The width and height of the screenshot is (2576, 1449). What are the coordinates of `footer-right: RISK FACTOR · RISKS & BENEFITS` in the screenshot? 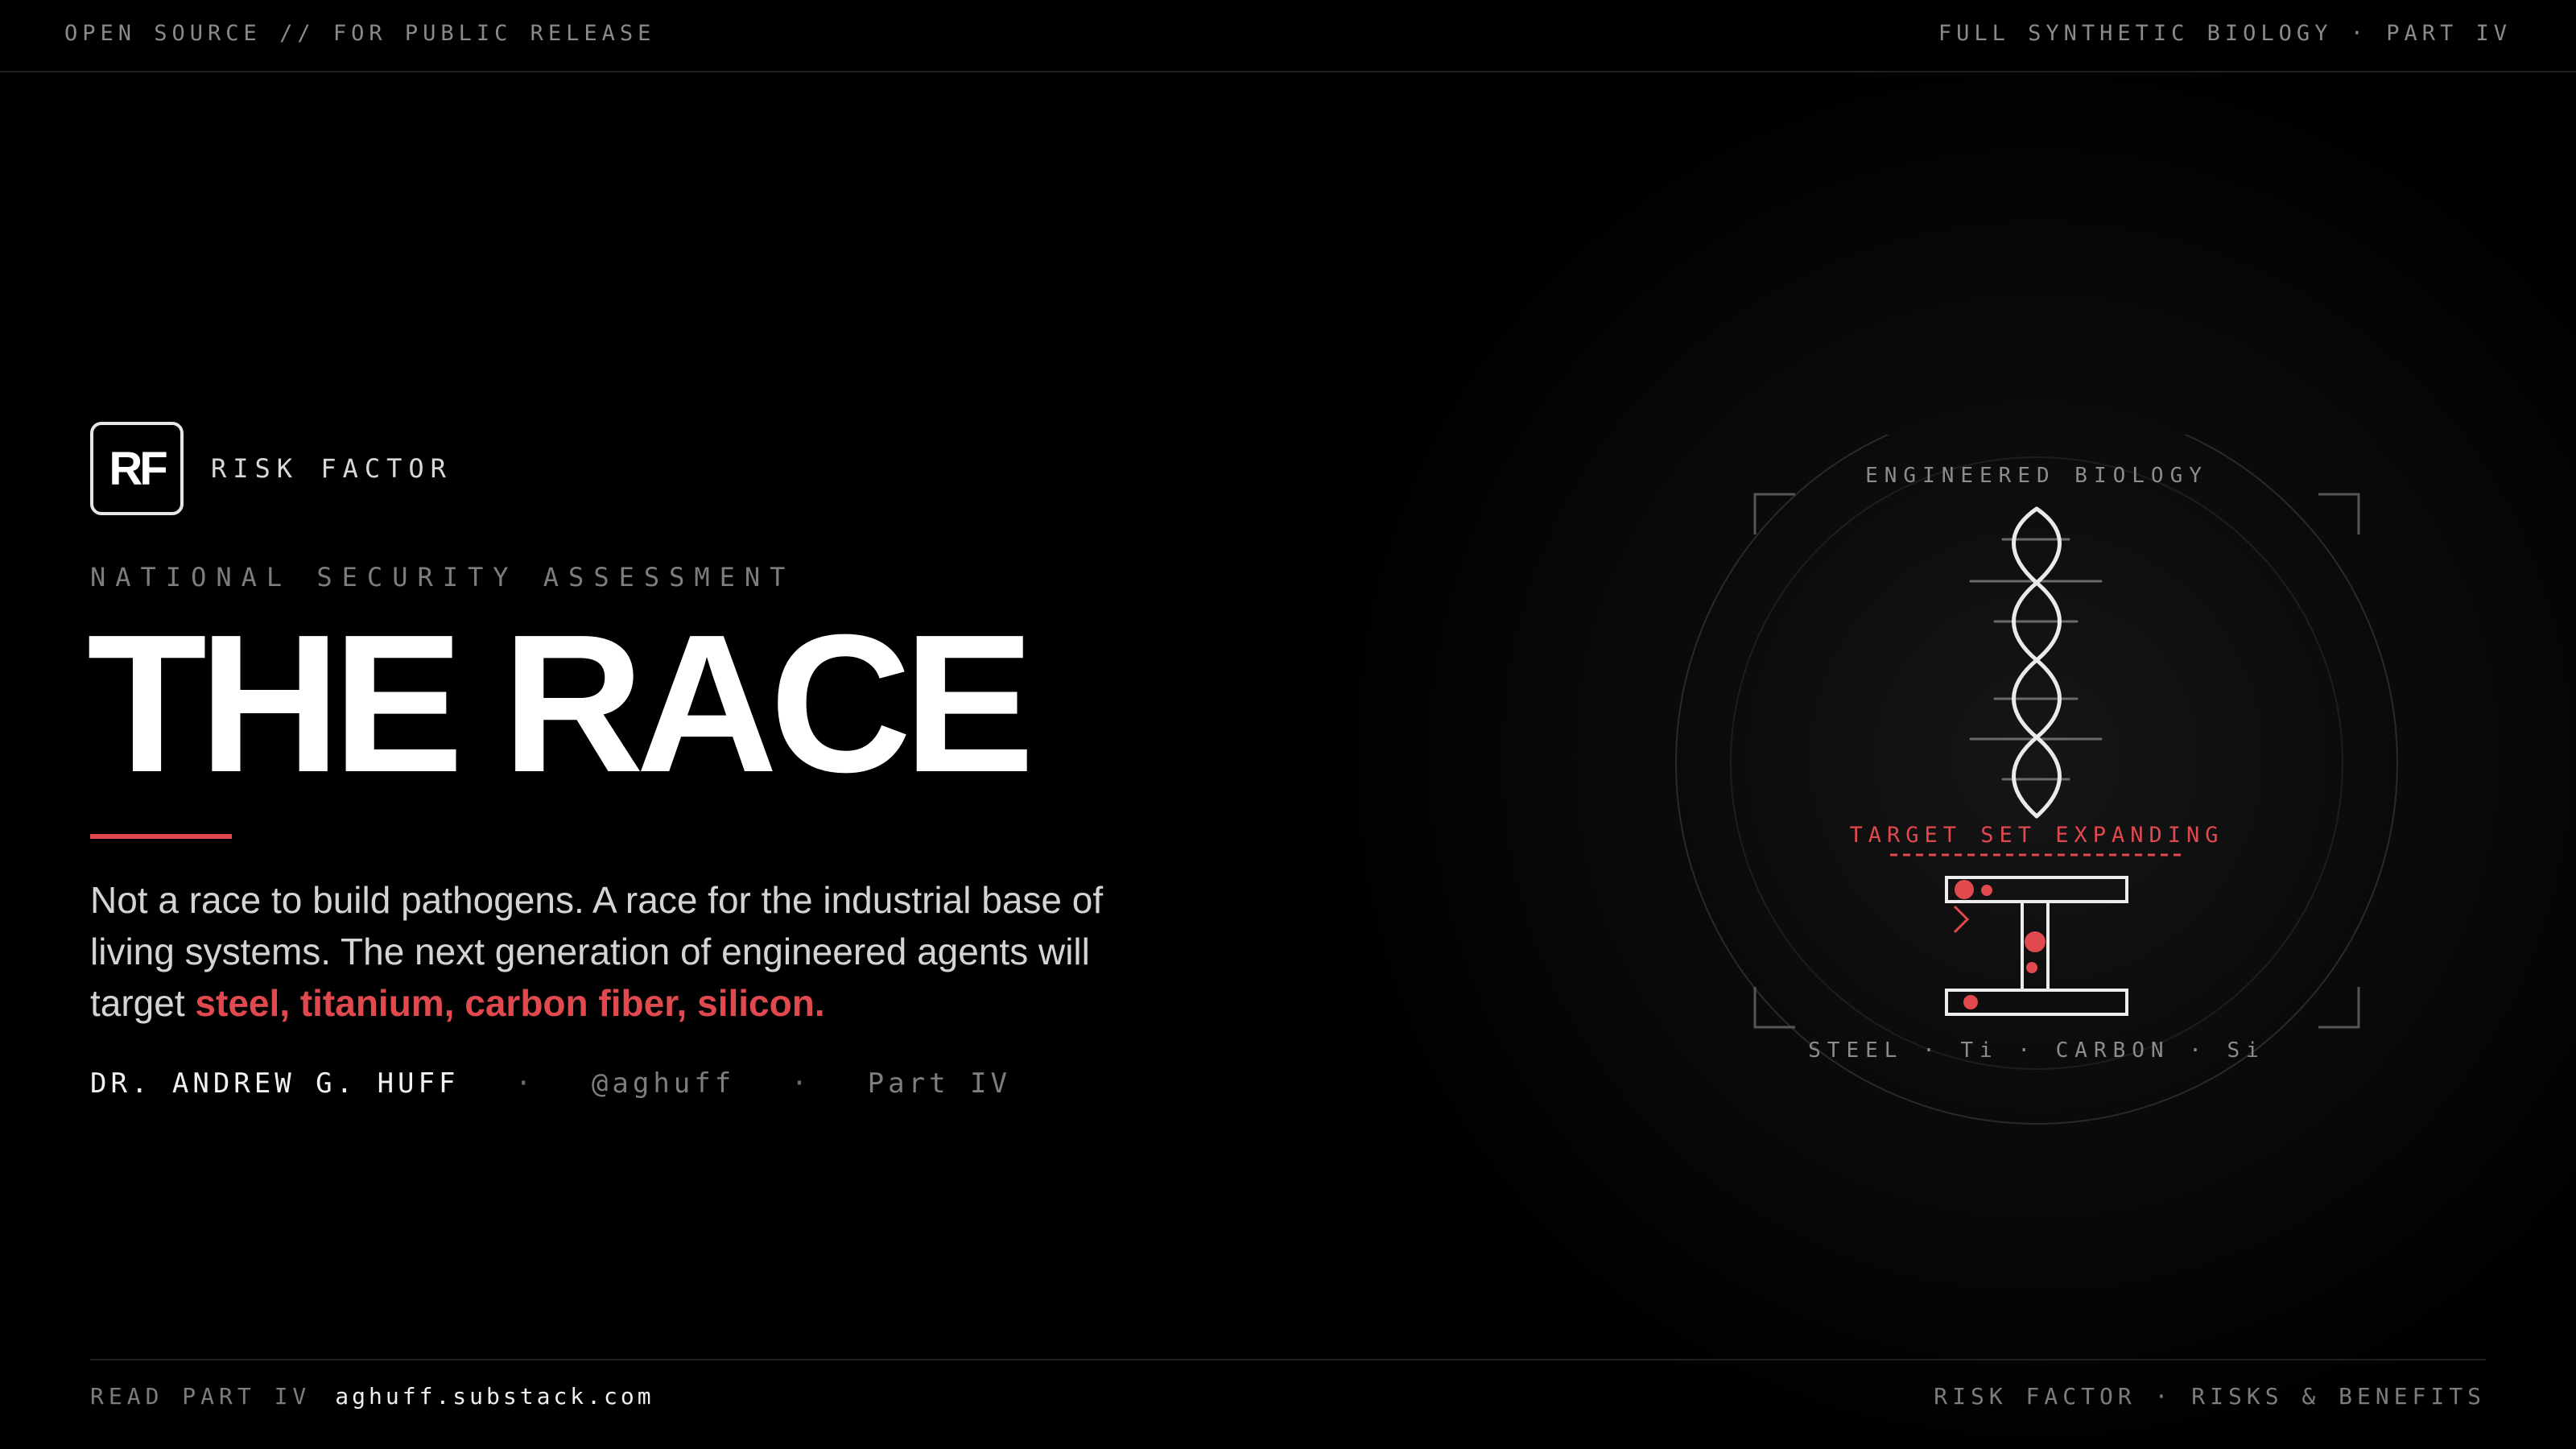 It's located at (2210, 1396).